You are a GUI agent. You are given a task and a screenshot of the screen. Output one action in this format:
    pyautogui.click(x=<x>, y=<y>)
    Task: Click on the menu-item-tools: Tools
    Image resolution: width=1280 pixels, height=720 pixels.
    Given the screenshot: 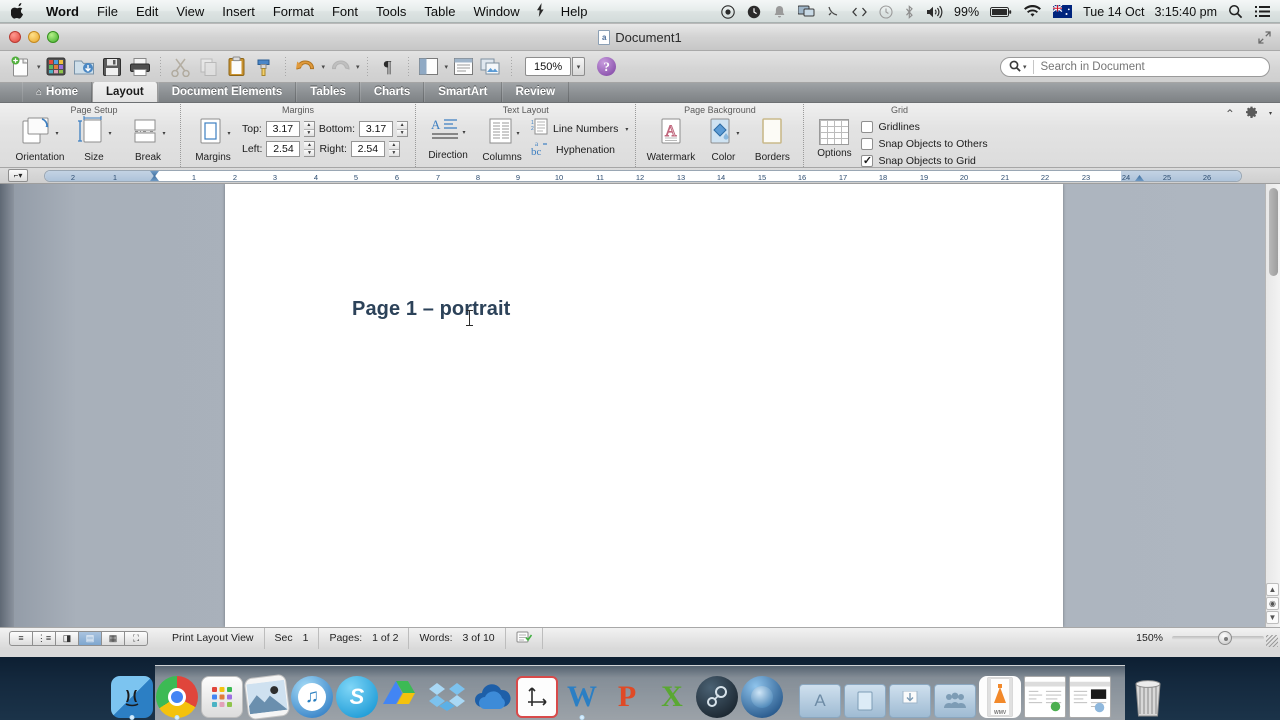 What is the action you would take?
    pyautogui.click(x=391, y=11)
    